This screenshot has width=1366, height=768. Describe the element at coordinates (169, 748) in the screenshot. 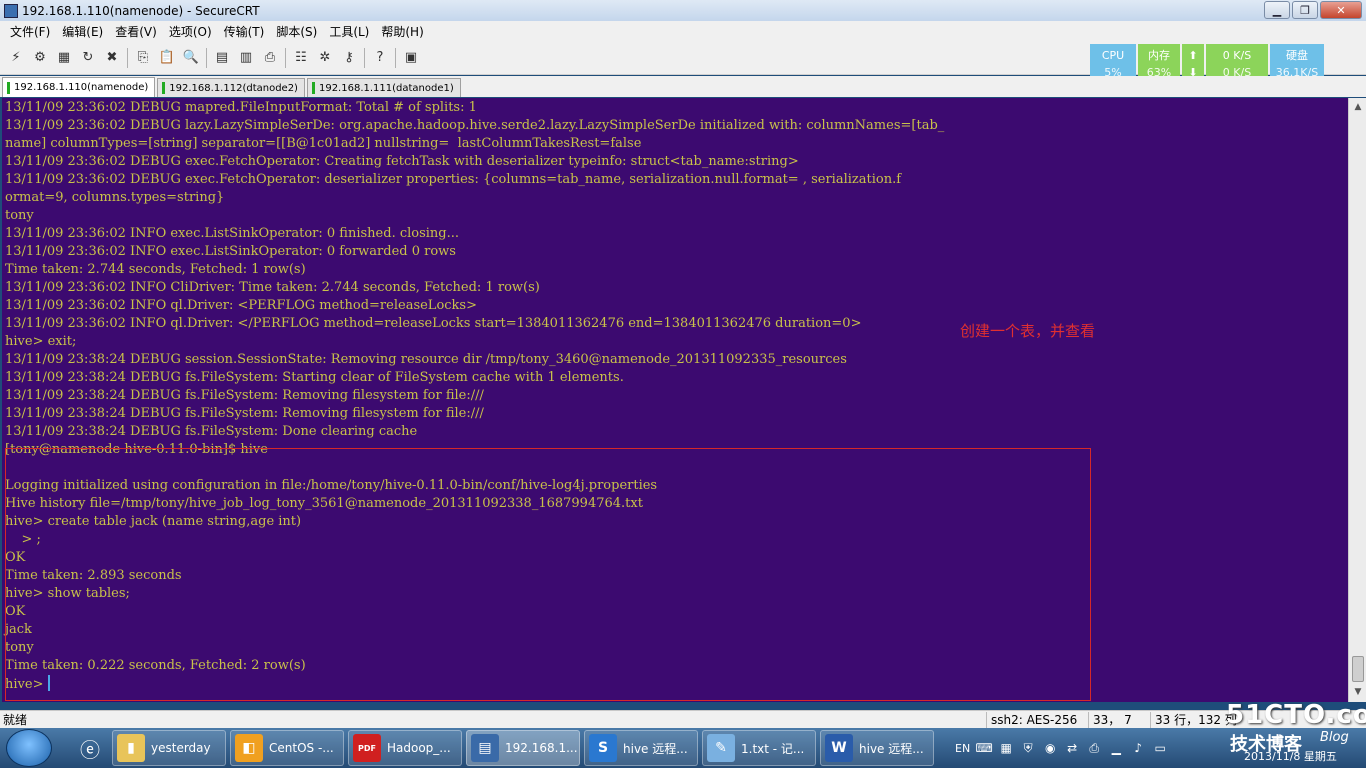

I see `taskbar-task: ▮ yesterday` at that location.